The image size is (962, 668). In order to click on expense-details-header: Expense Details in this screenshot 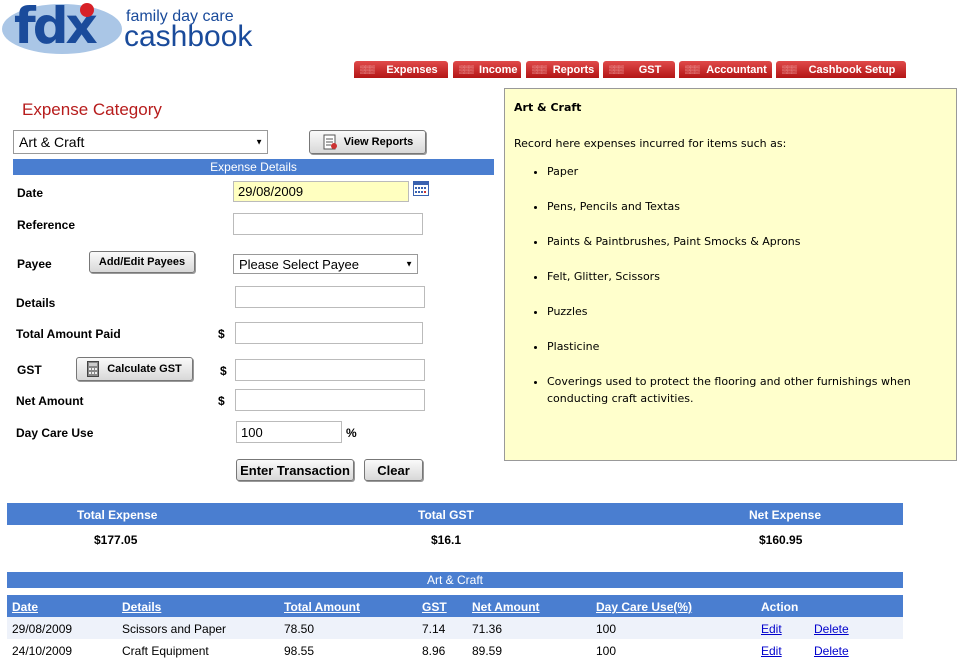, I will do `click(253, 167)`.